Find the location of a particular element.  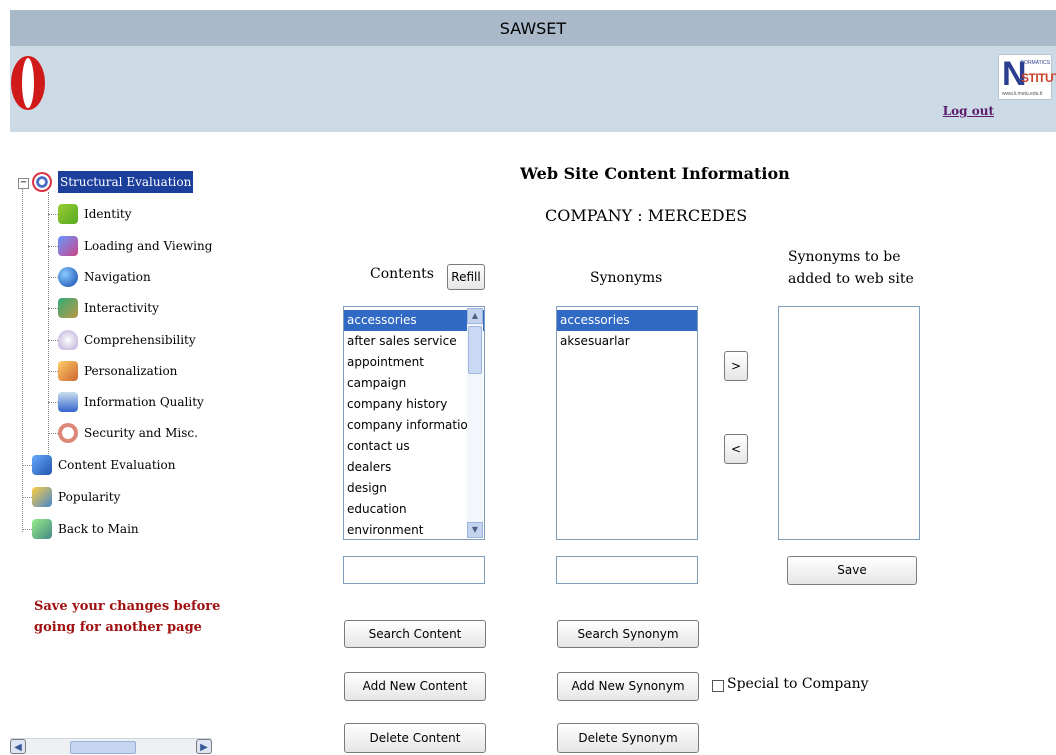

contents-label: Contents is located at coordinates (402, 274).